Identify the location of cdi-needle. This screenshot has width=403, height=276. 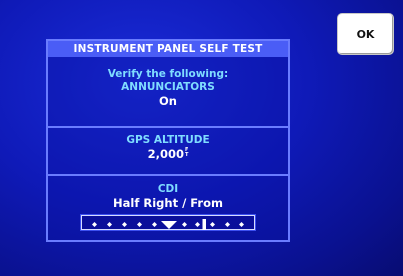
(204, 224).